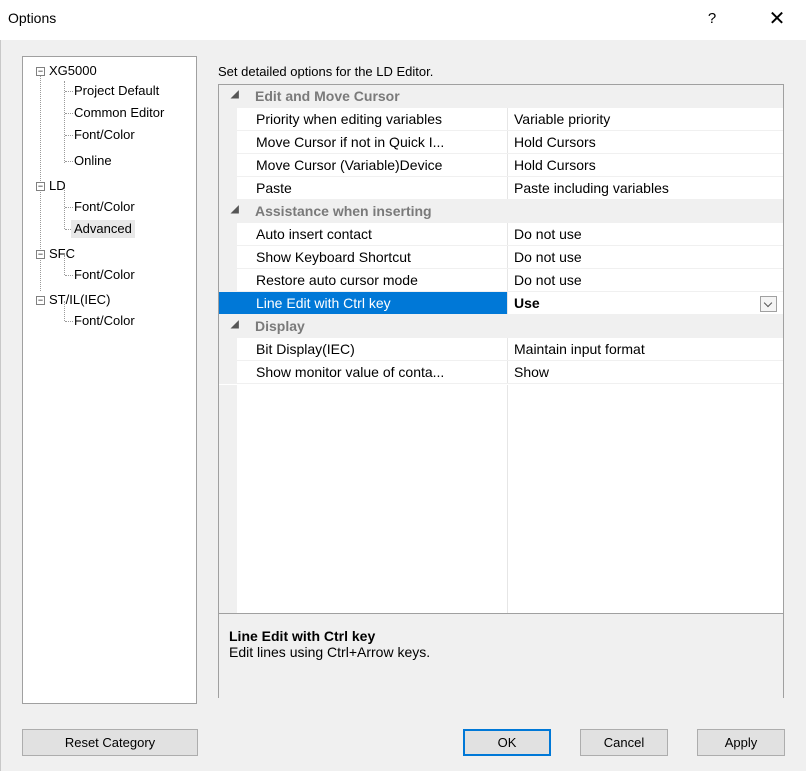  I want to click on panel-caption: Set detailed options for the LD Editor., so click(326, 71).